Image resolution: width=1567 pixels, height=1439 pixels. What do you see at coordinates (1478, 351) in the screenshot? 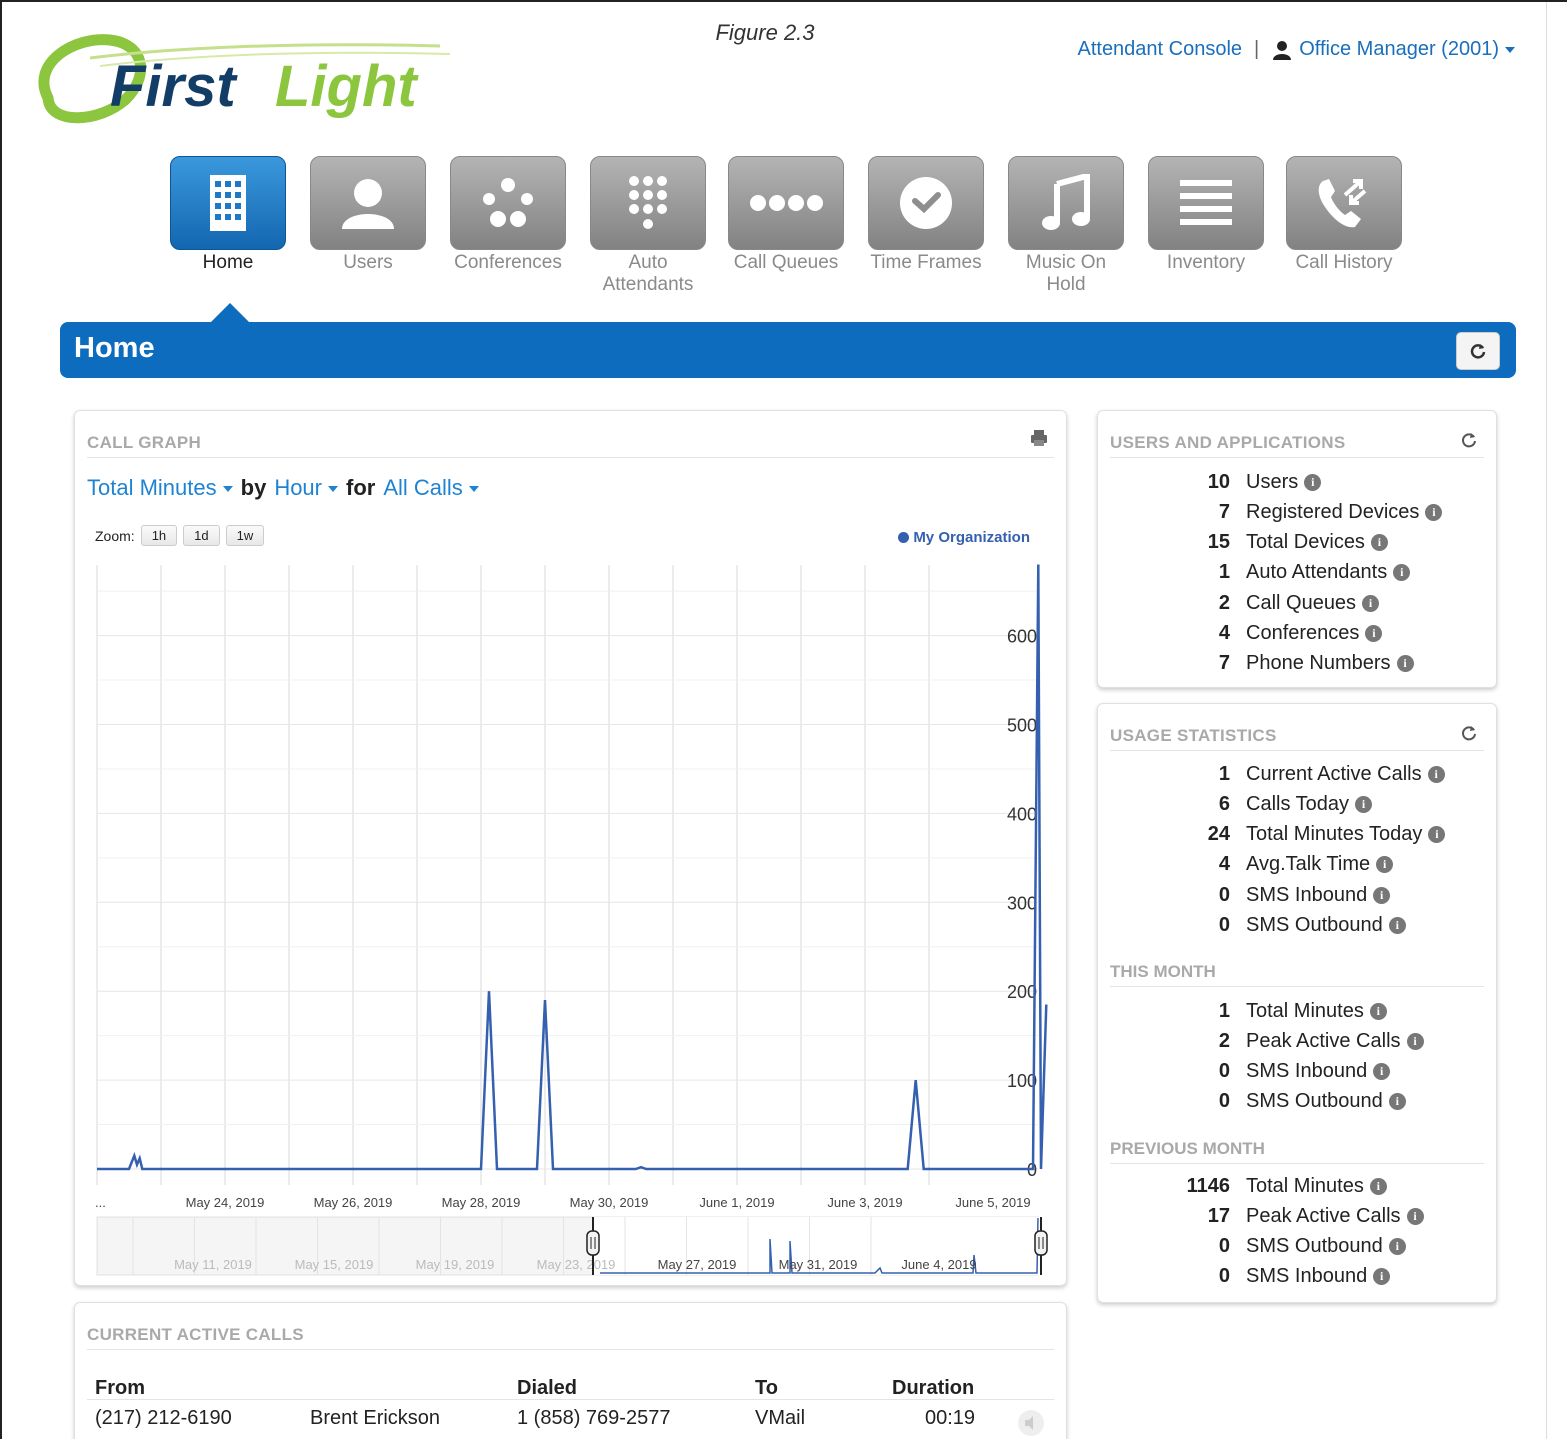
I see `refresh-button` at bounding box center [1478, 351].